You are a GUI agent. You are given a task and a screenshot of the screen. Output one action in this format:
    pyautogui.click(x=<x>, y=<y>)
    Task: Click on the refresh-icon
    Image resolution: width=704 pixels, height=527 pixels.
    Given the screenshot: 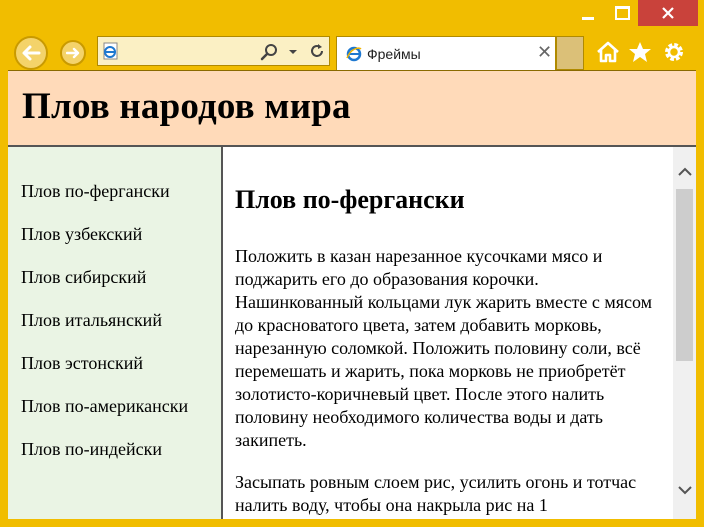 What is the action you would take?
    pyautogui.click(x=317, y=51)
    